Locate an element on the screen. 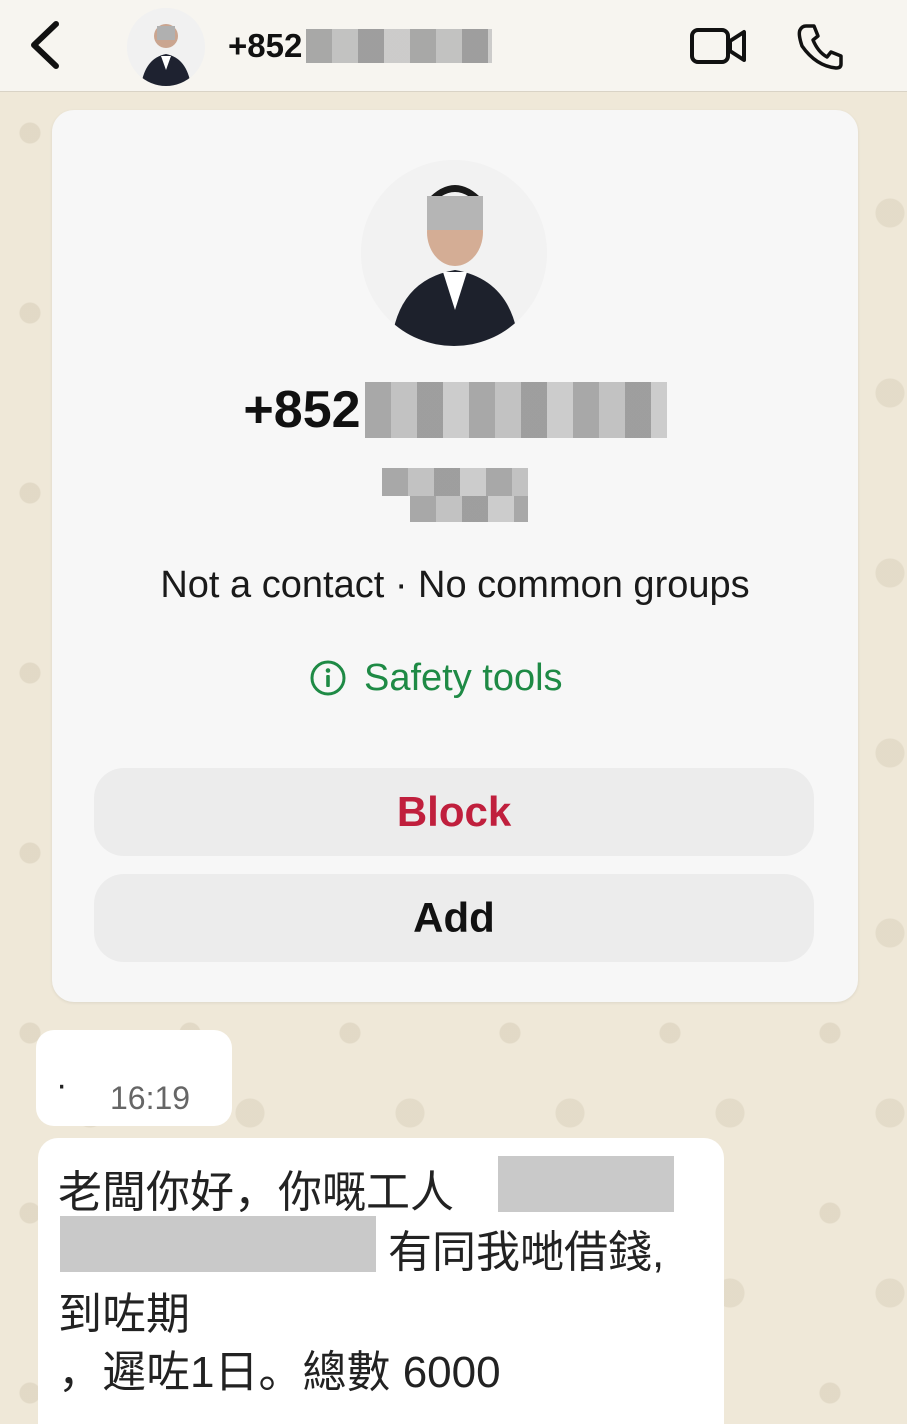 The height and width of the screenshot is (1424, 907). profile-number: +852 is located at coordinates (455, 410).